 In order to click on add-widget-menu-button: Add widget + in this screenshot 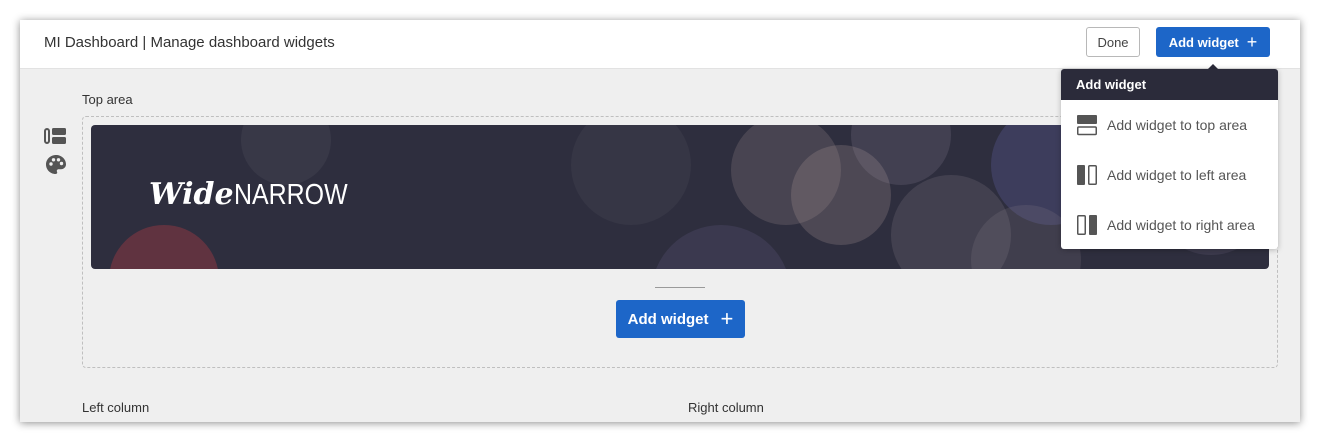, I will do `click(1213, 42)`.